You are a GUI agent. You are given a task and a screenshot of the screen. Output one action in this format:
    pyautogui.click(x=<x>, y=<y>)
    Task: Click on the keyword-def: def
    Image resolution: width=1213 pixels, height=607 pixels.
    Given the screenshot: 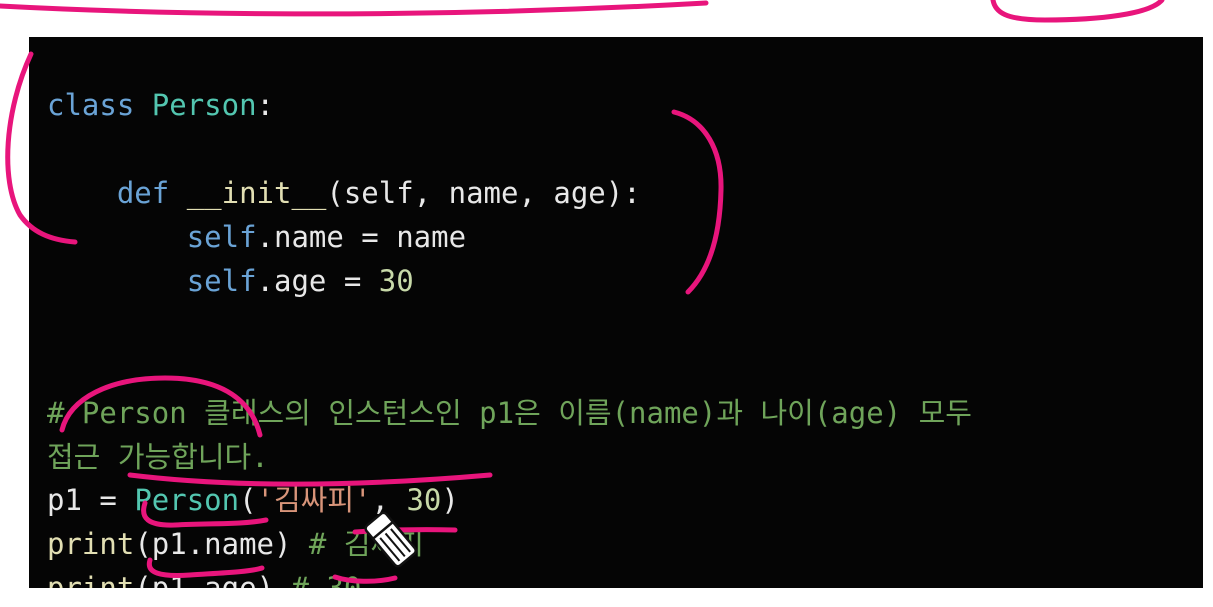 What is the action you would take?
    pyautogui.click(x=143, y=193)
    